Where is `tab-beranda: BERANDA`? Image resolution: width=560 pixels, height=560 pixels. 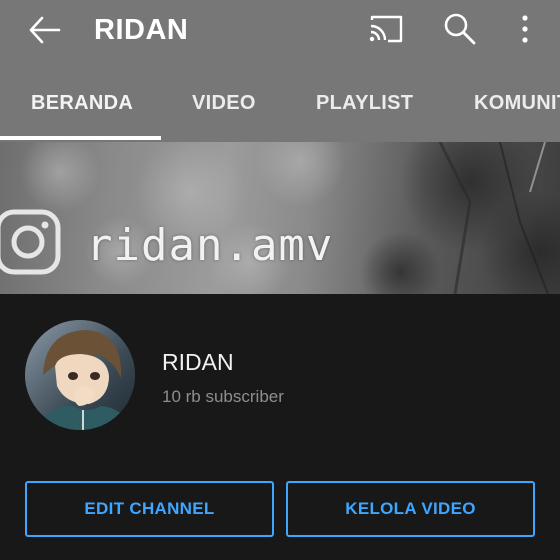
tab-beranda: BERANDA is located at coordinates (82, 103).